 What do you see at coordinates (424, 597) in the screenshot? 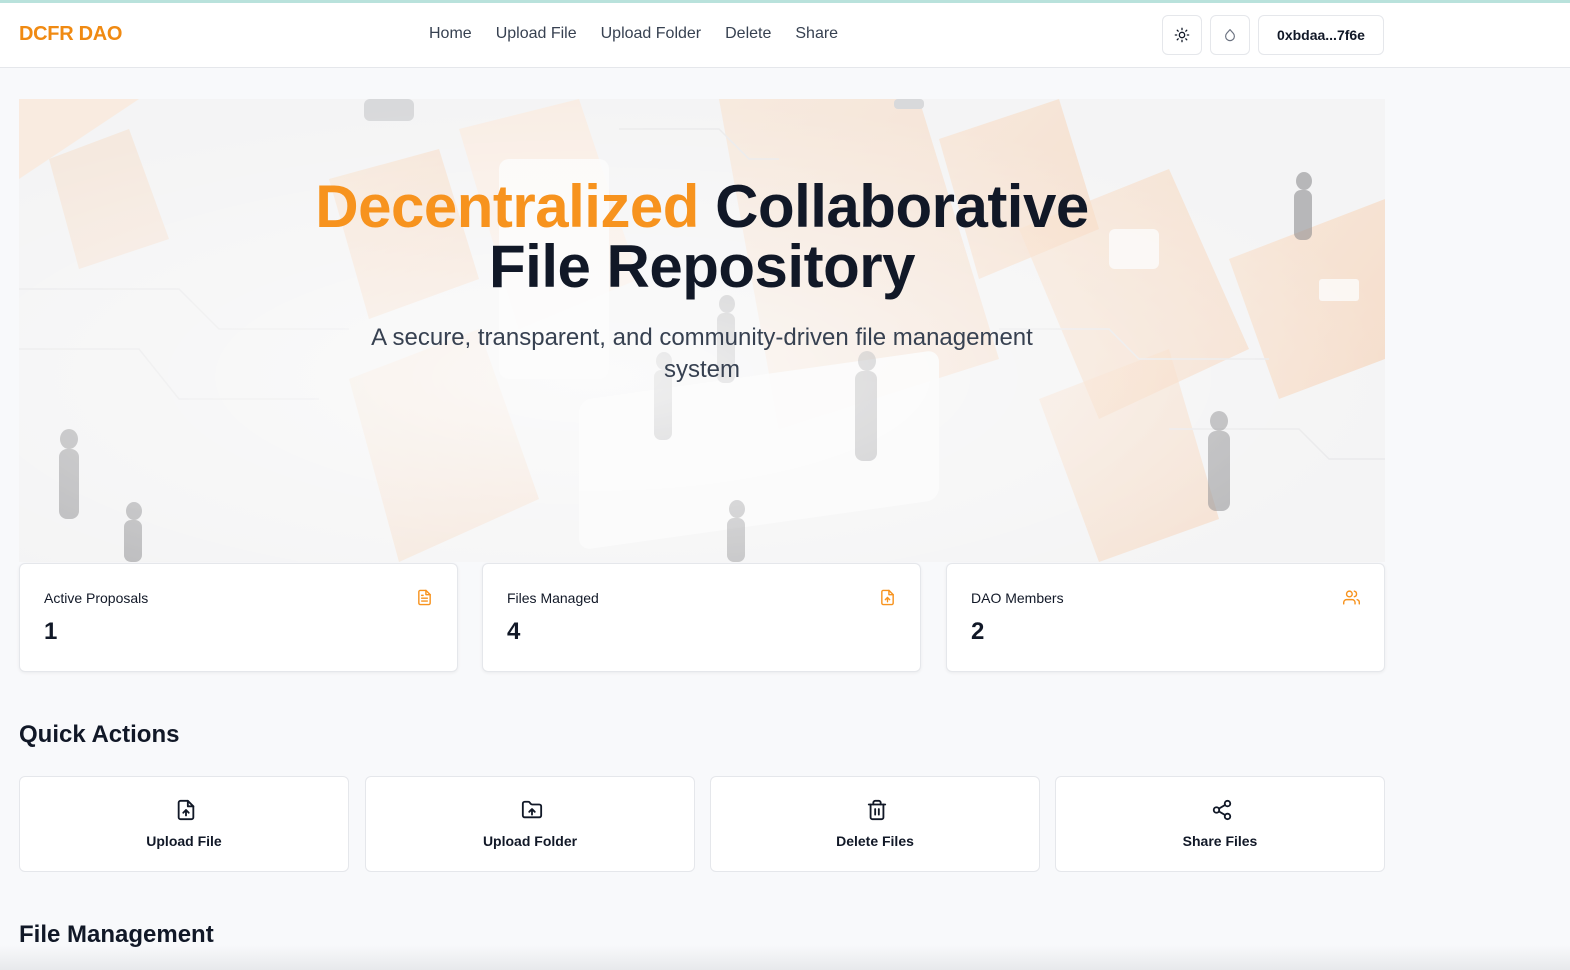
I see `file-text-icon` at bounding box center [424, 597].